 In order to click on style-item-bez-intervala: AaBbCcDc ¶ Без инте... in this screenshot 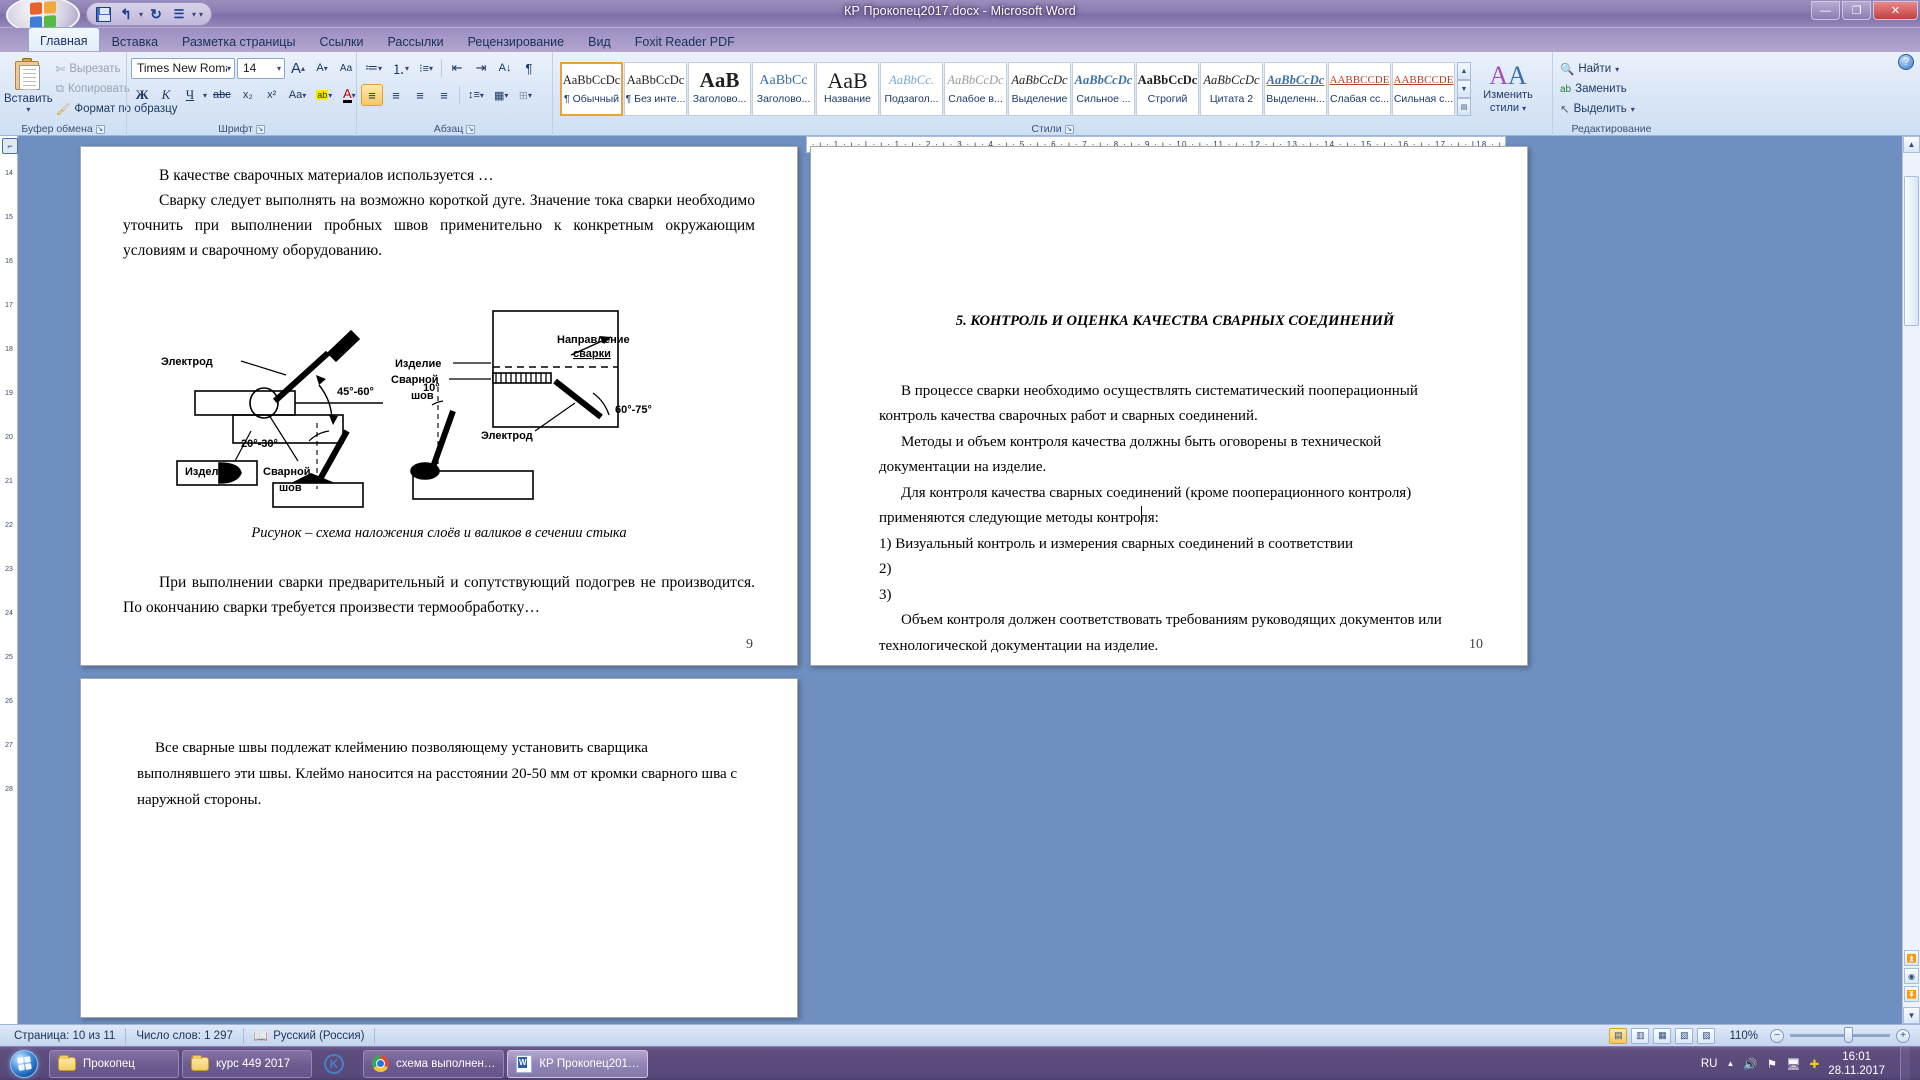, I will do `click(655, 89)`.